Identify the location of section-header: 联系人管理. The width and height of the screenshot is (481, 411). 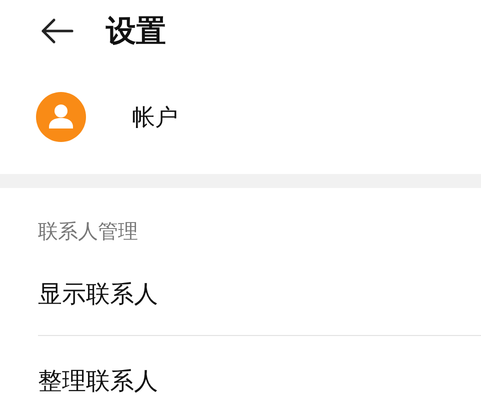
(88, 231).